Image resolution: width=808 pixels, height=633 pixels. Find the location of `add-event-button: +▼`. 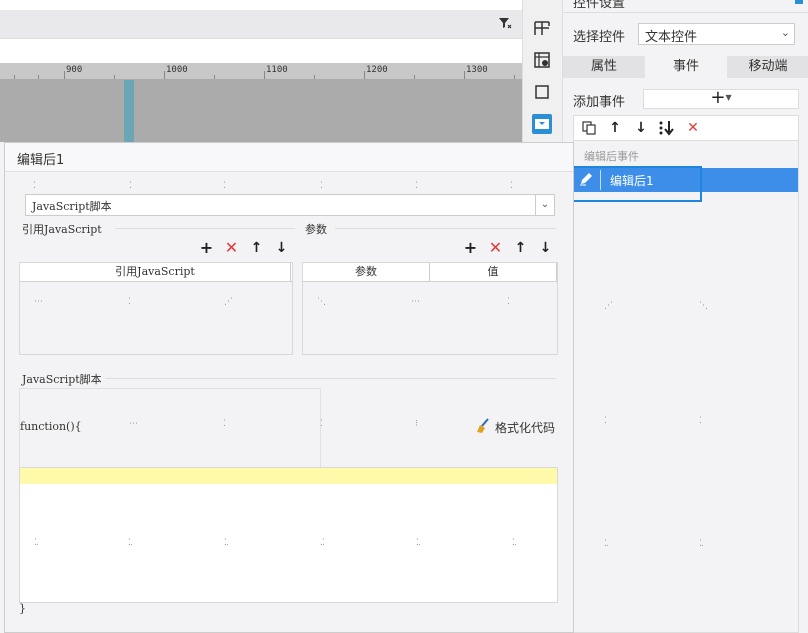

add-event-button: +▼ is located at coordinates (721, 99).